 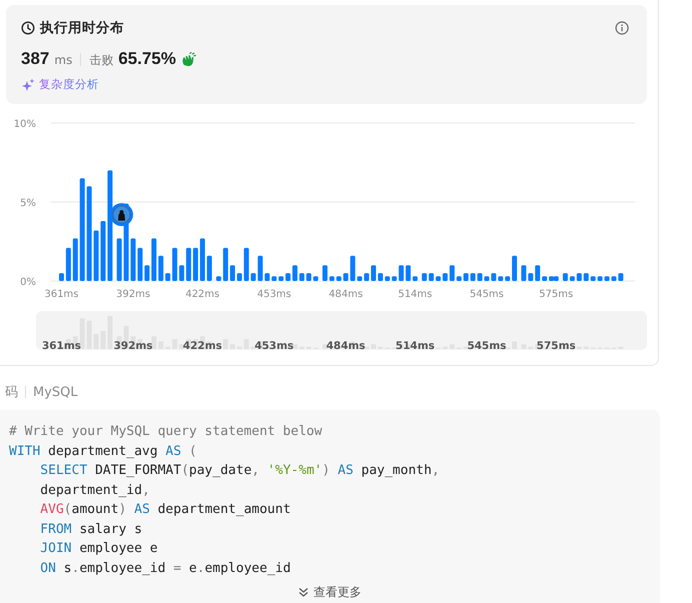 What do you see at coordinates (330, 592) in the screenshot?
I see `show-more-button: 查看更多` at bounding box center [330, 592].